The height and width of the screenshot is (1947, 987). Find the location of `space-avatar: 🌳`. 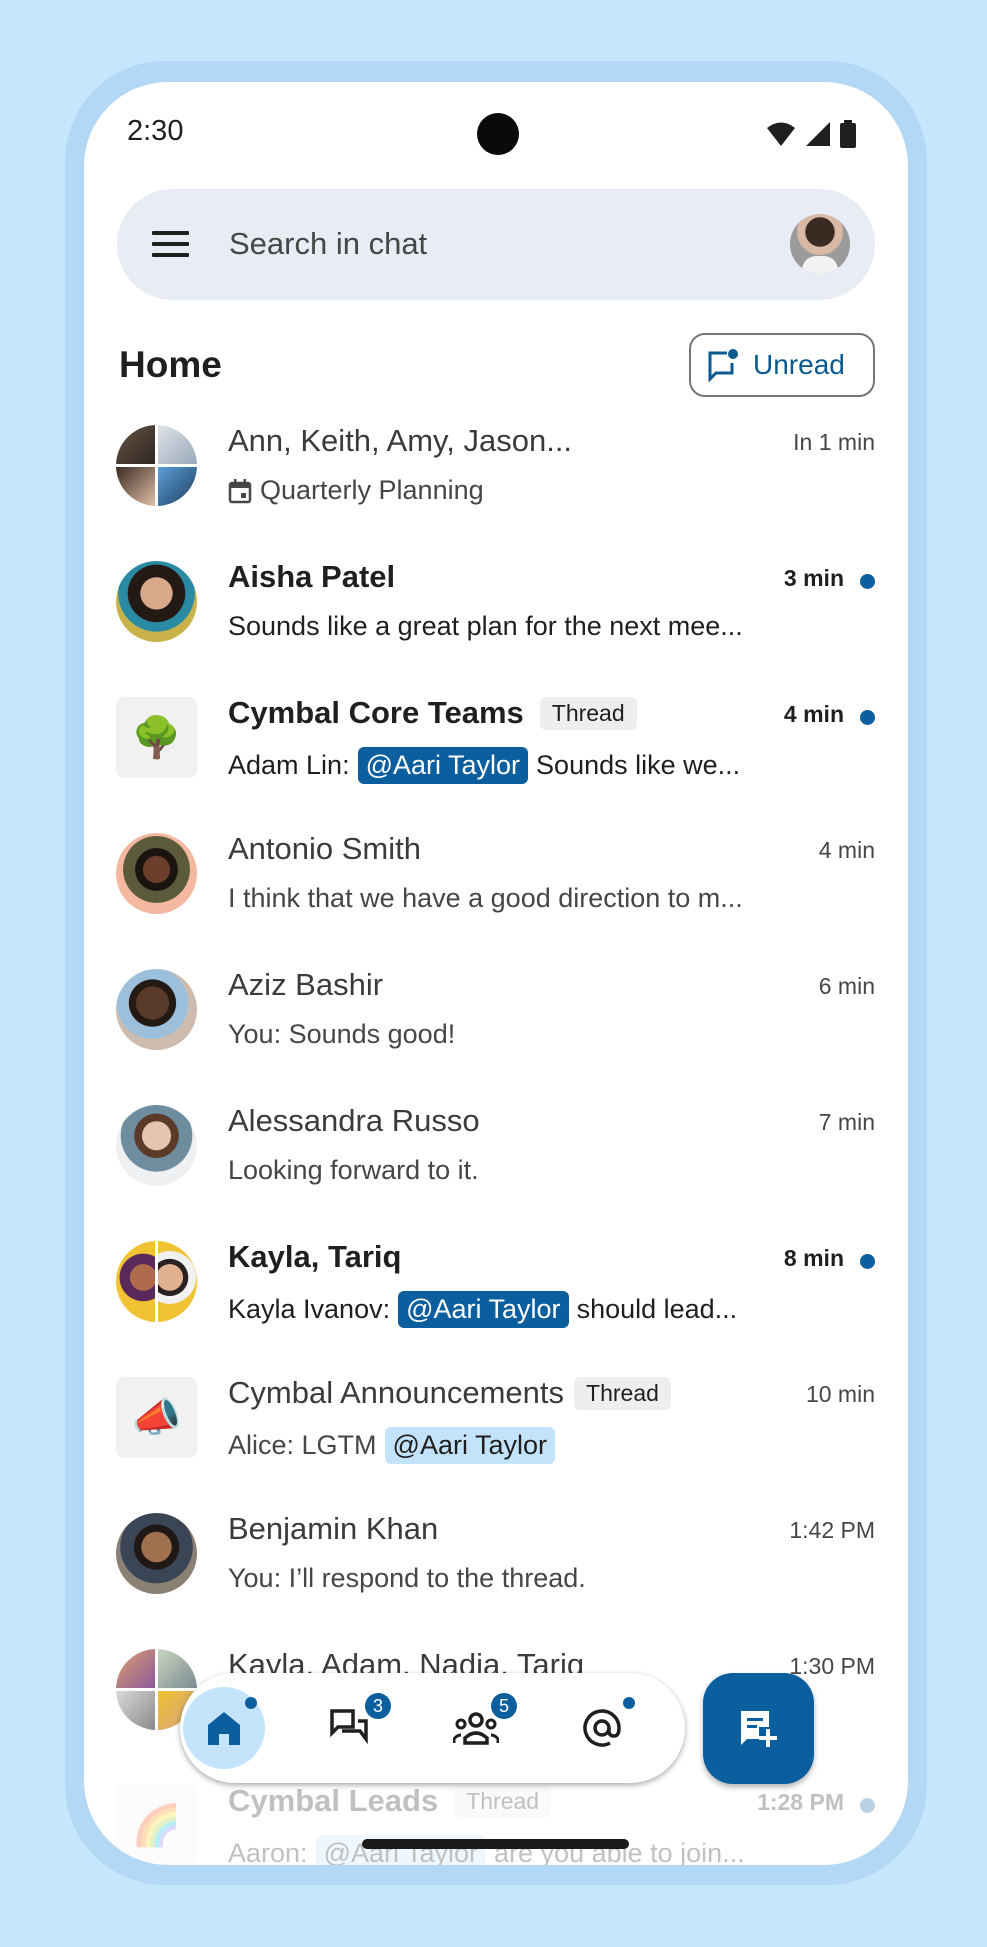

space-avatar: 🌳 is located at coordinates (156, 737).